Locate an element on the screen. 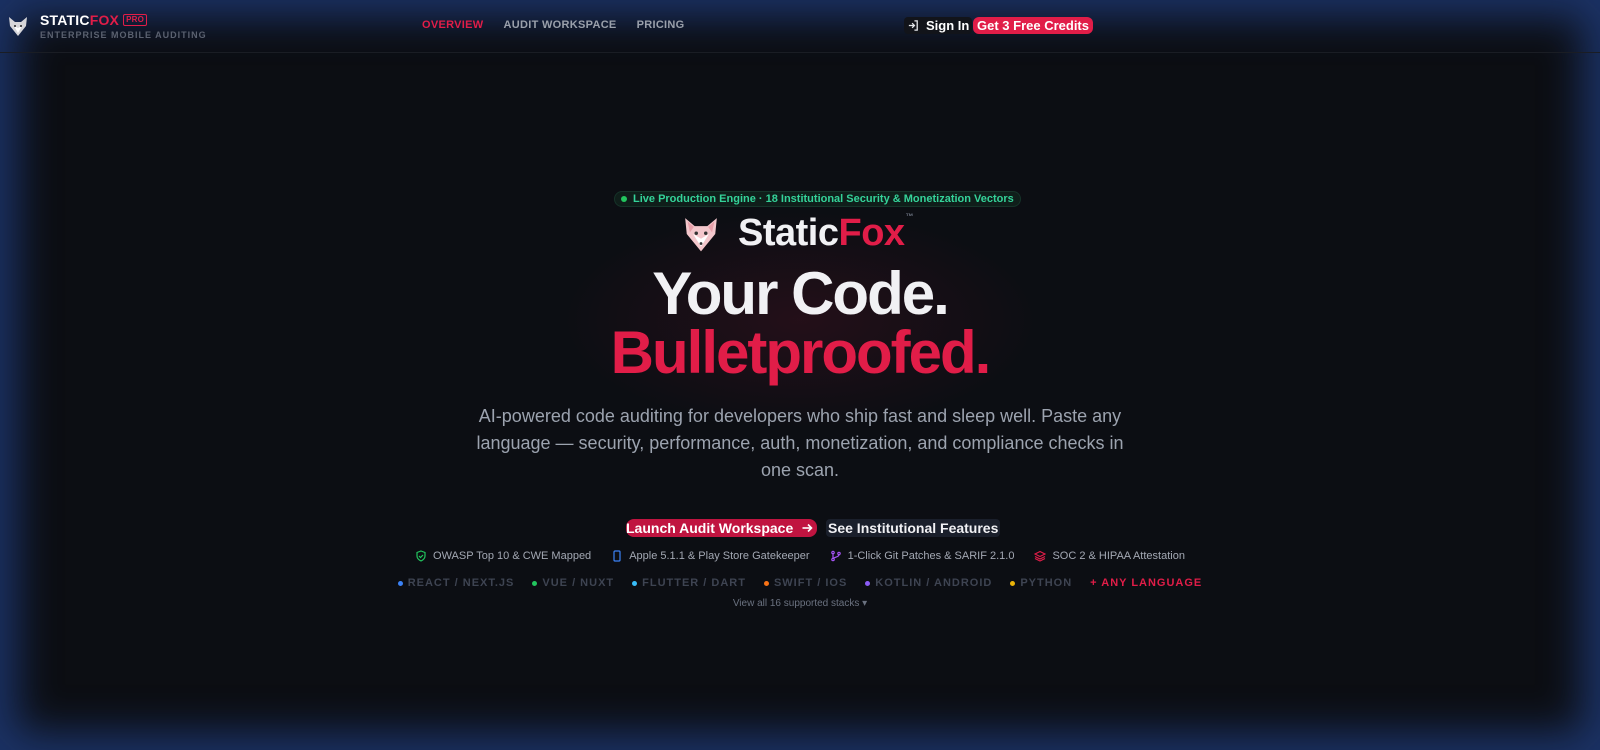 The image size is (1600, 750). stack-item: FLUTTER / DART is located at coordinates (689, 583).